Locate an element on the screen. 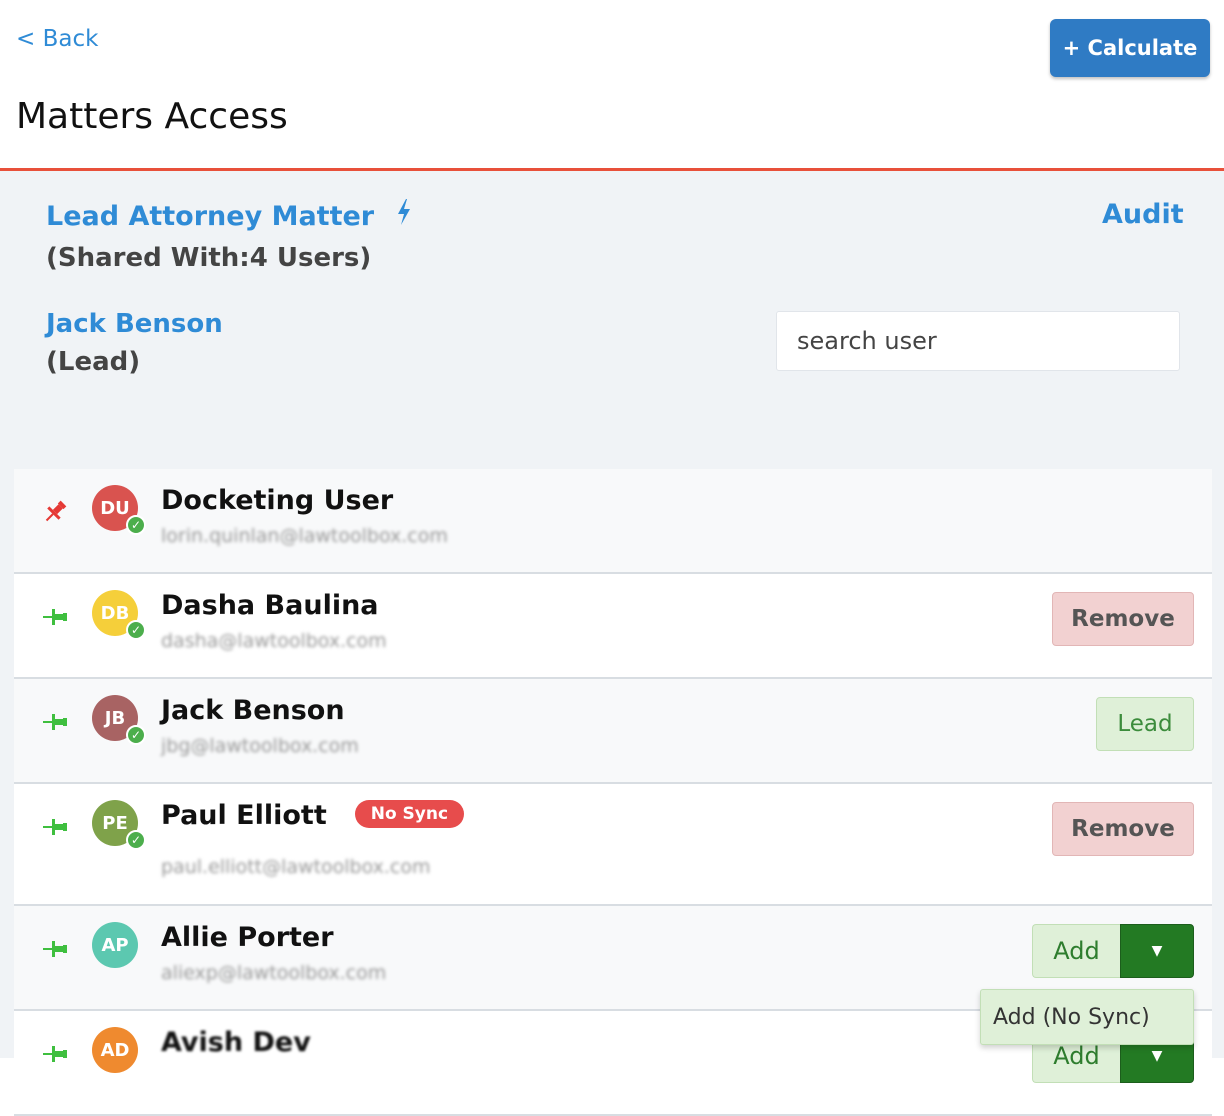 This screenshot has height=1116, width=1224. user-name: Docketing User is located at coordinates (277, 500).